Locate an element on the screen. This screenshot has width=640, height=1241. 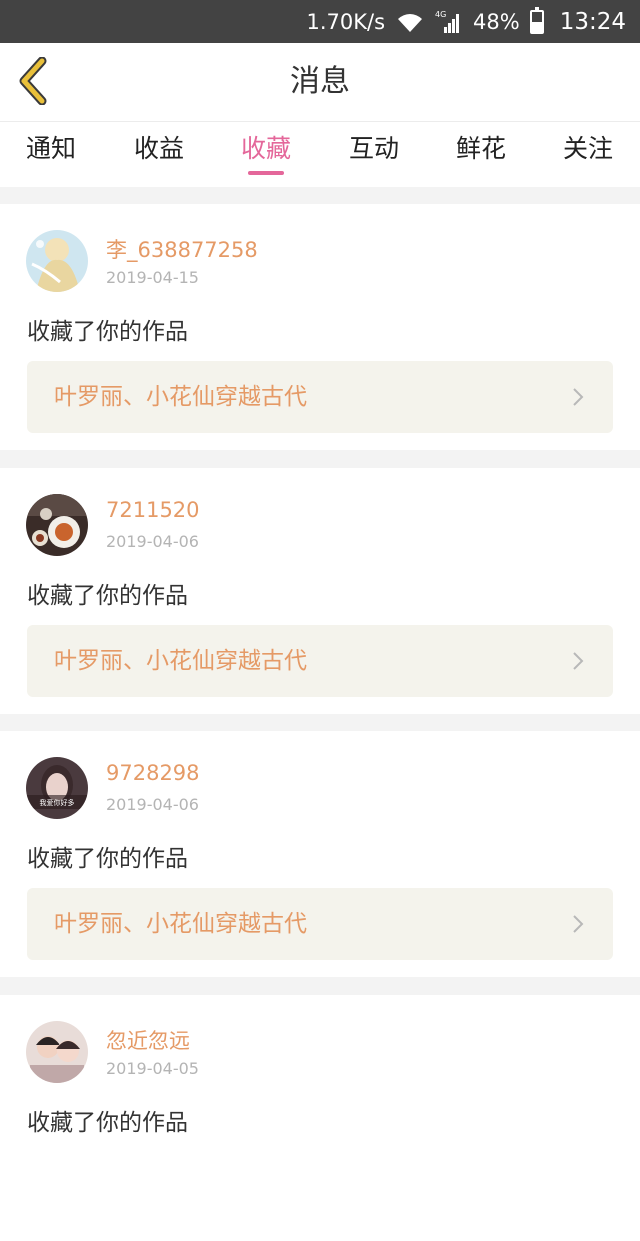
signal-icon: 4G is located at coordinates (449, 22).